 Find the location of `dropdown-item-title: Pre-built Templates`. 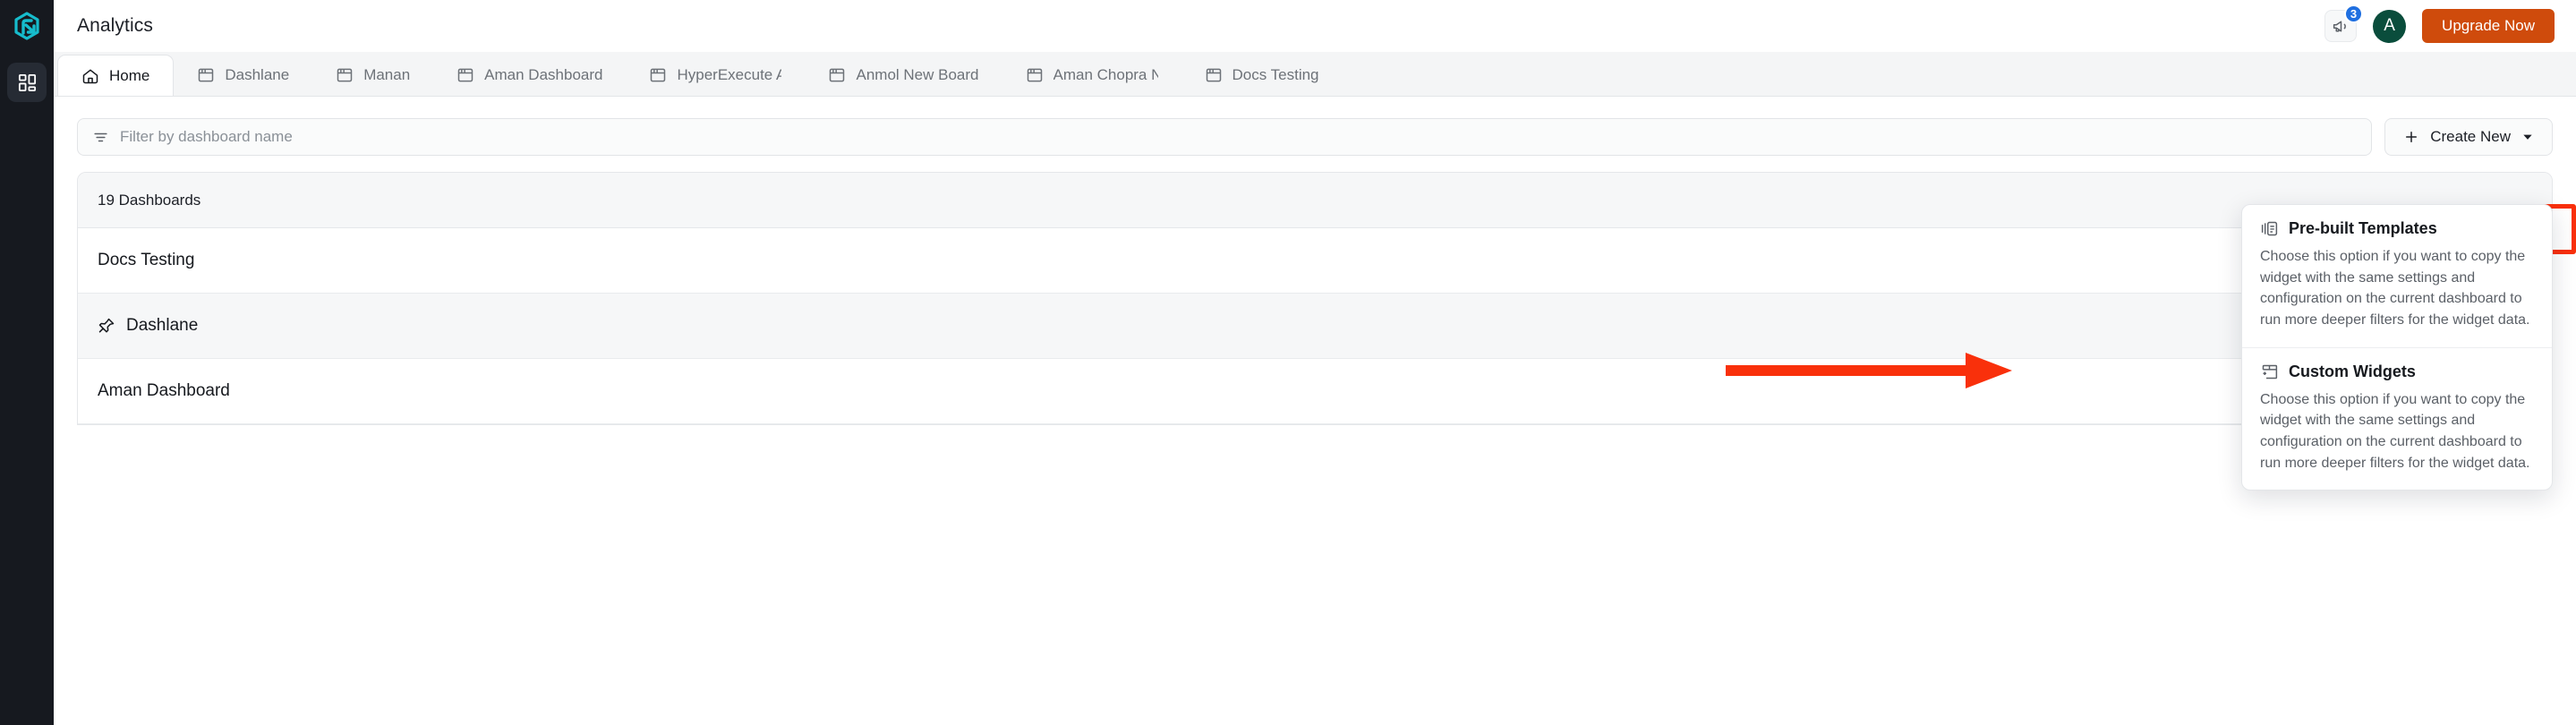

dropdown-item-title: Pre-built Templates is located at coordinates (2363, 228).